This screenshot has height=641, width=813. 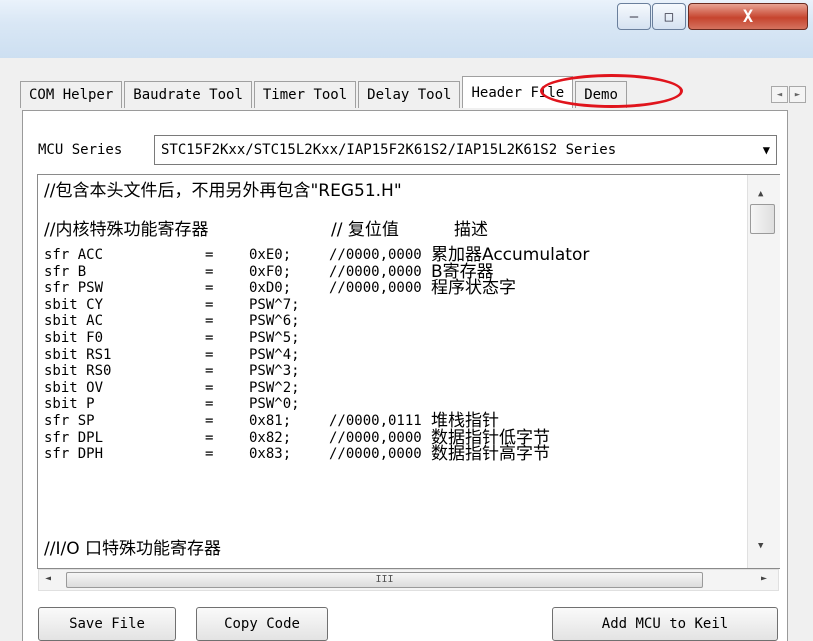 I want to click on code-row-name: sbit CY, so click(x=74, y=305).